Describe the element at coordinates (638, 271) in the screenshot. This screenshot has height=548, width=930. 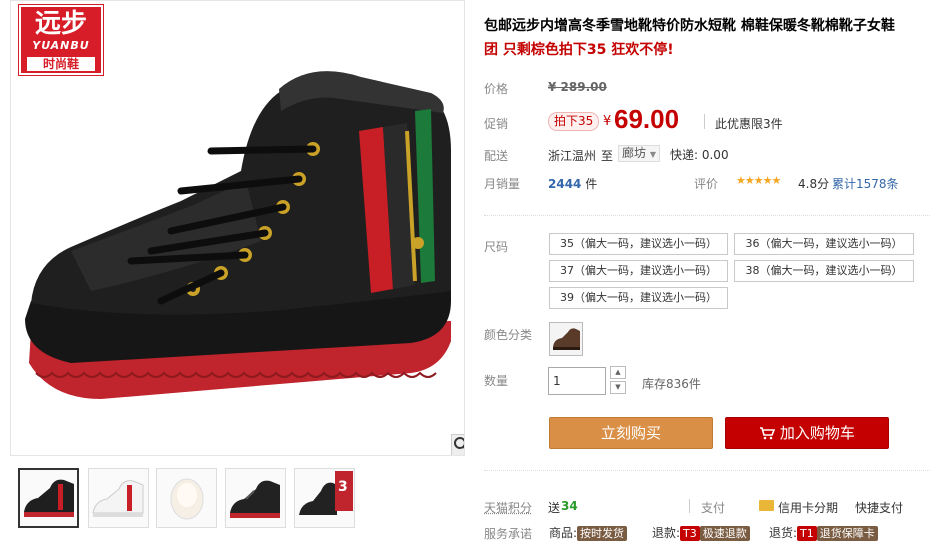
I see `size-option-37: 37（偏大一码，建议选小一码）` at that location.